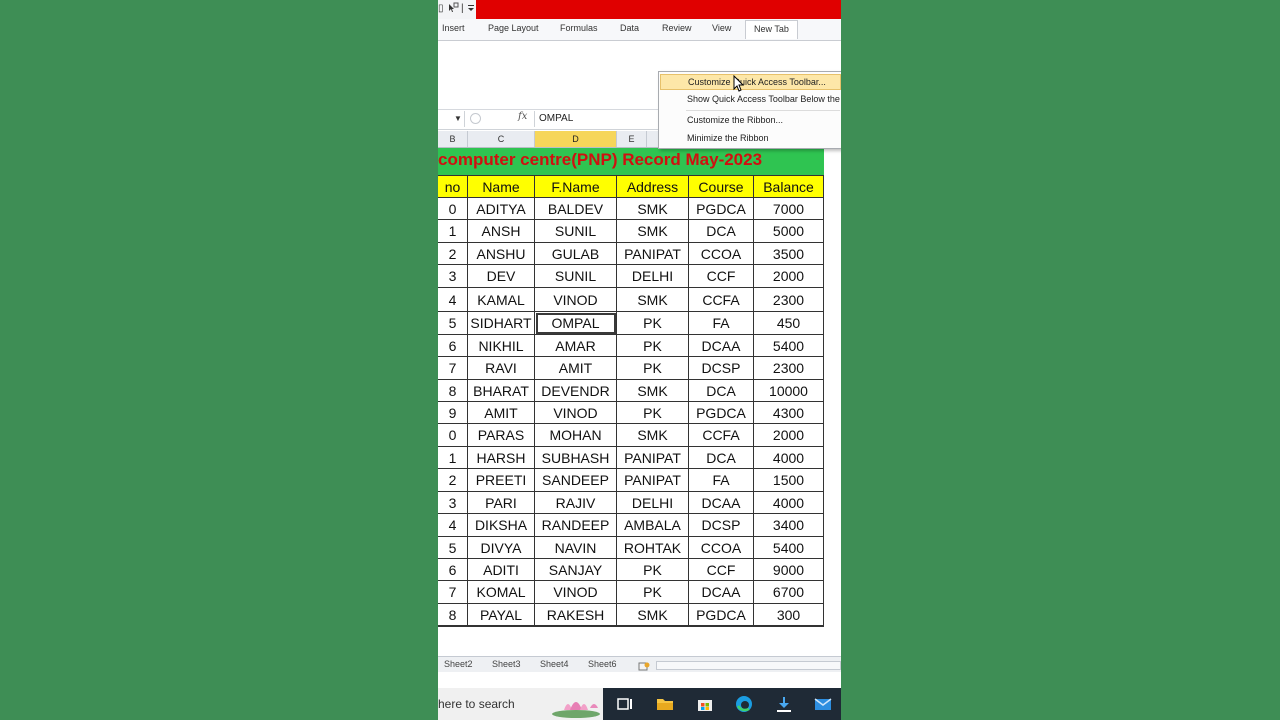 This screenshot has width=1280, height=720. What do you see at coordinates (721, 480) in the screenshot?
I see `cell-course: FA` at bounding box center [721, 480].